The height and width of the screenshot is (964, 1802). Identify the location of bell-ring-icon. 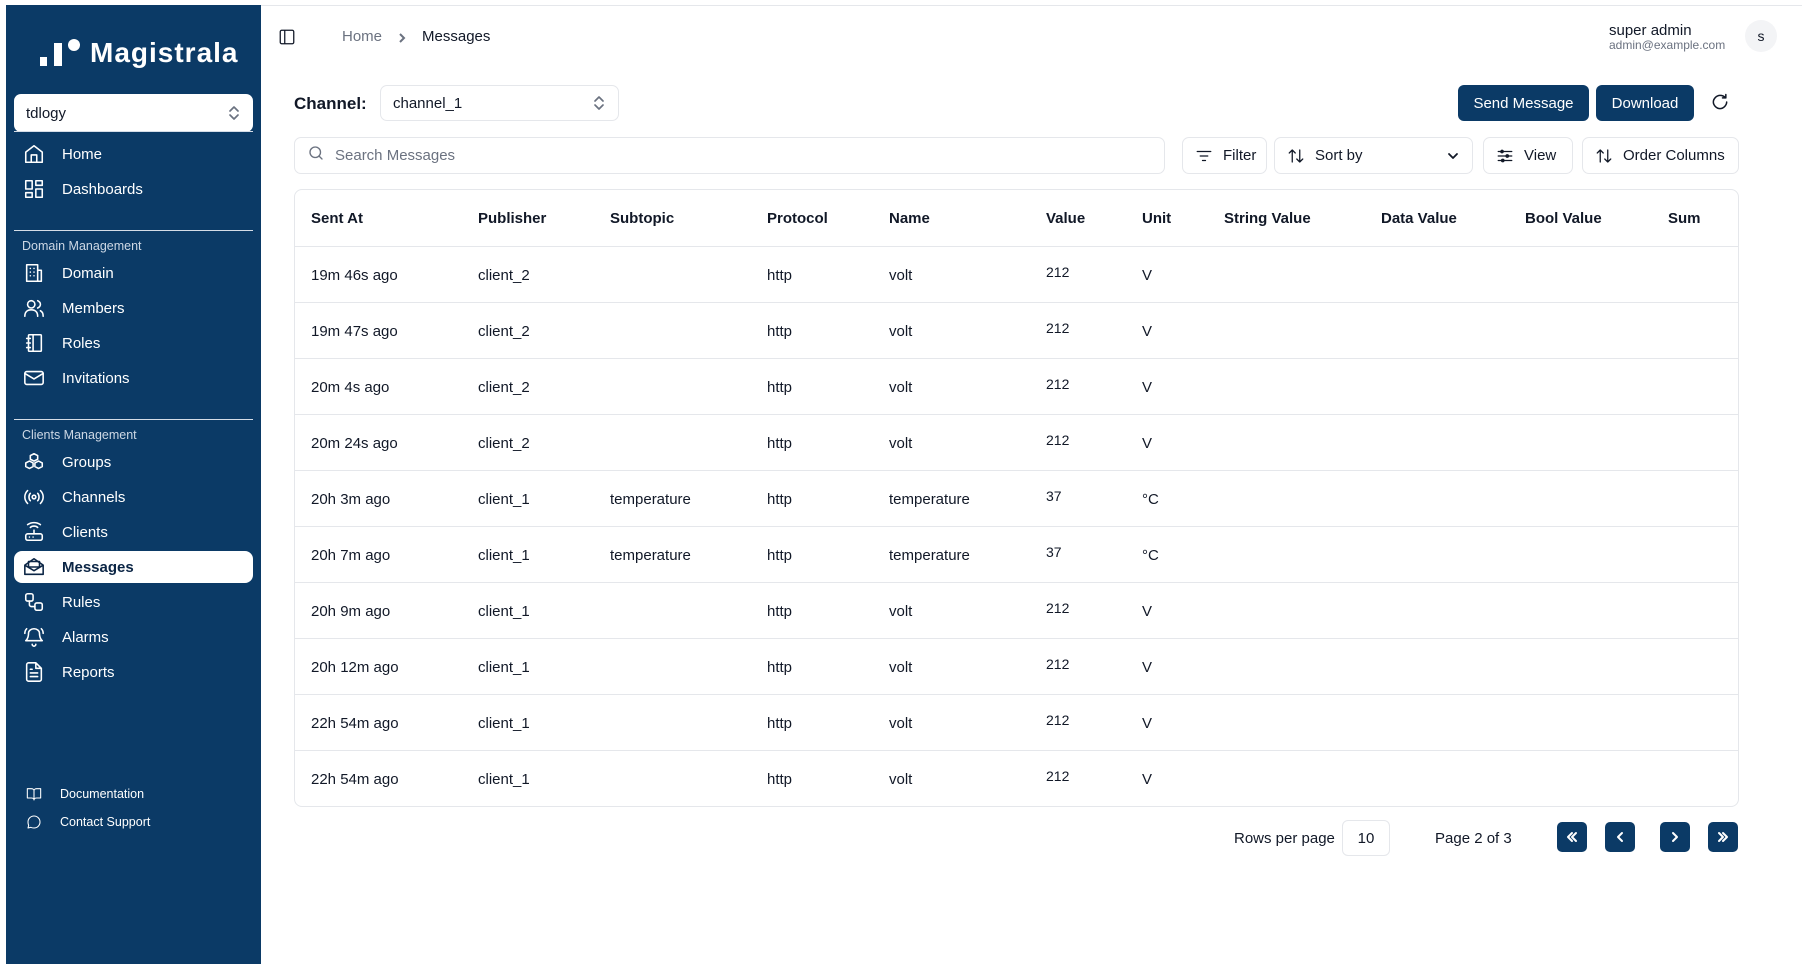
(34, 637).